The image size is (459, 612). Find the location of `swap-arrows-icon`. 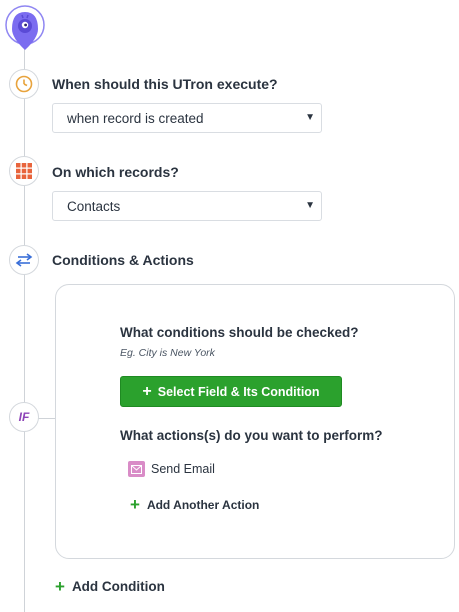

swap-arrows-icon is located at coordinates (24, 260).